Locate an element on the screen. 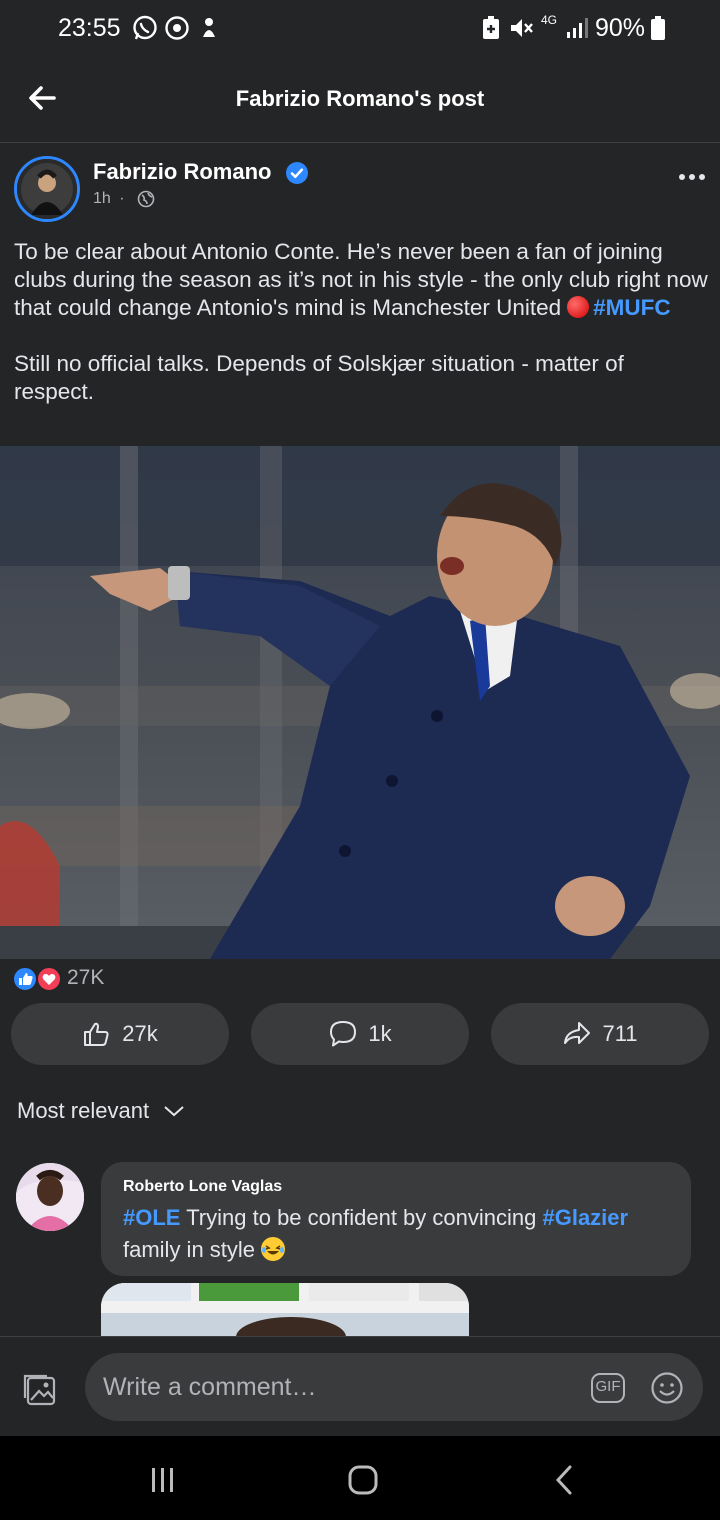 The width and height of the screenshot is (720, 1520). signal-icon is located at coordinates (577, 28).